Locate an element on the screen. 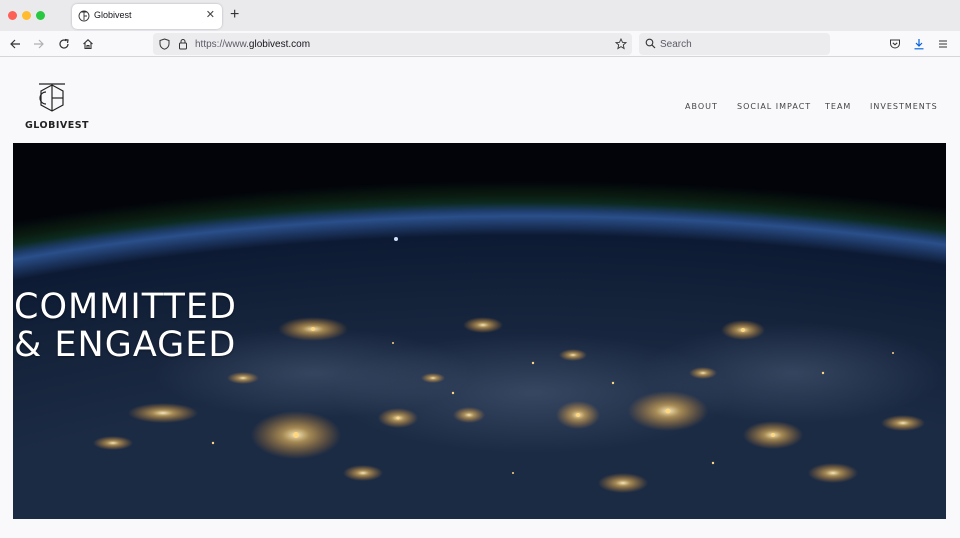 The width and height of the screenshot is (960, 538). nav-link-about: ABOUT is located at coordinates (701, 106).